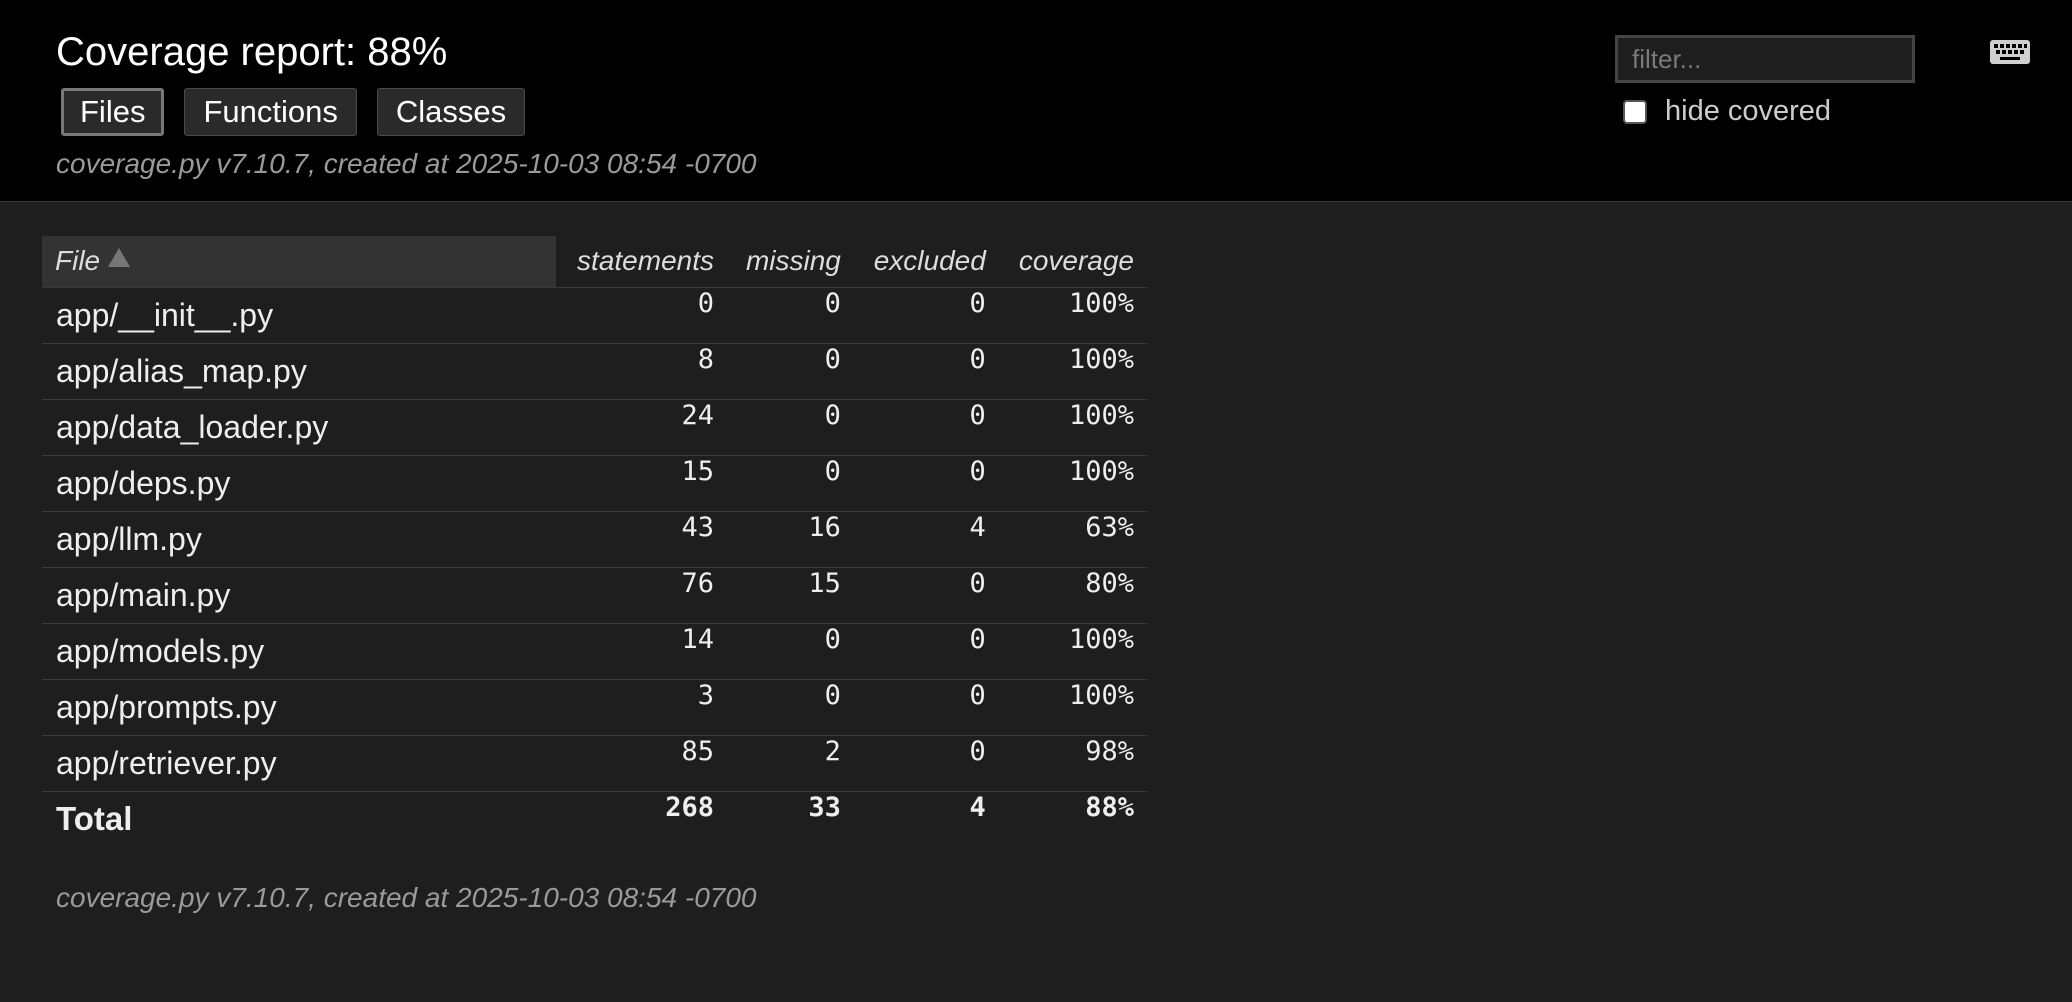  I want to click on file-link: app/alias_map.py, so click(299, 371).